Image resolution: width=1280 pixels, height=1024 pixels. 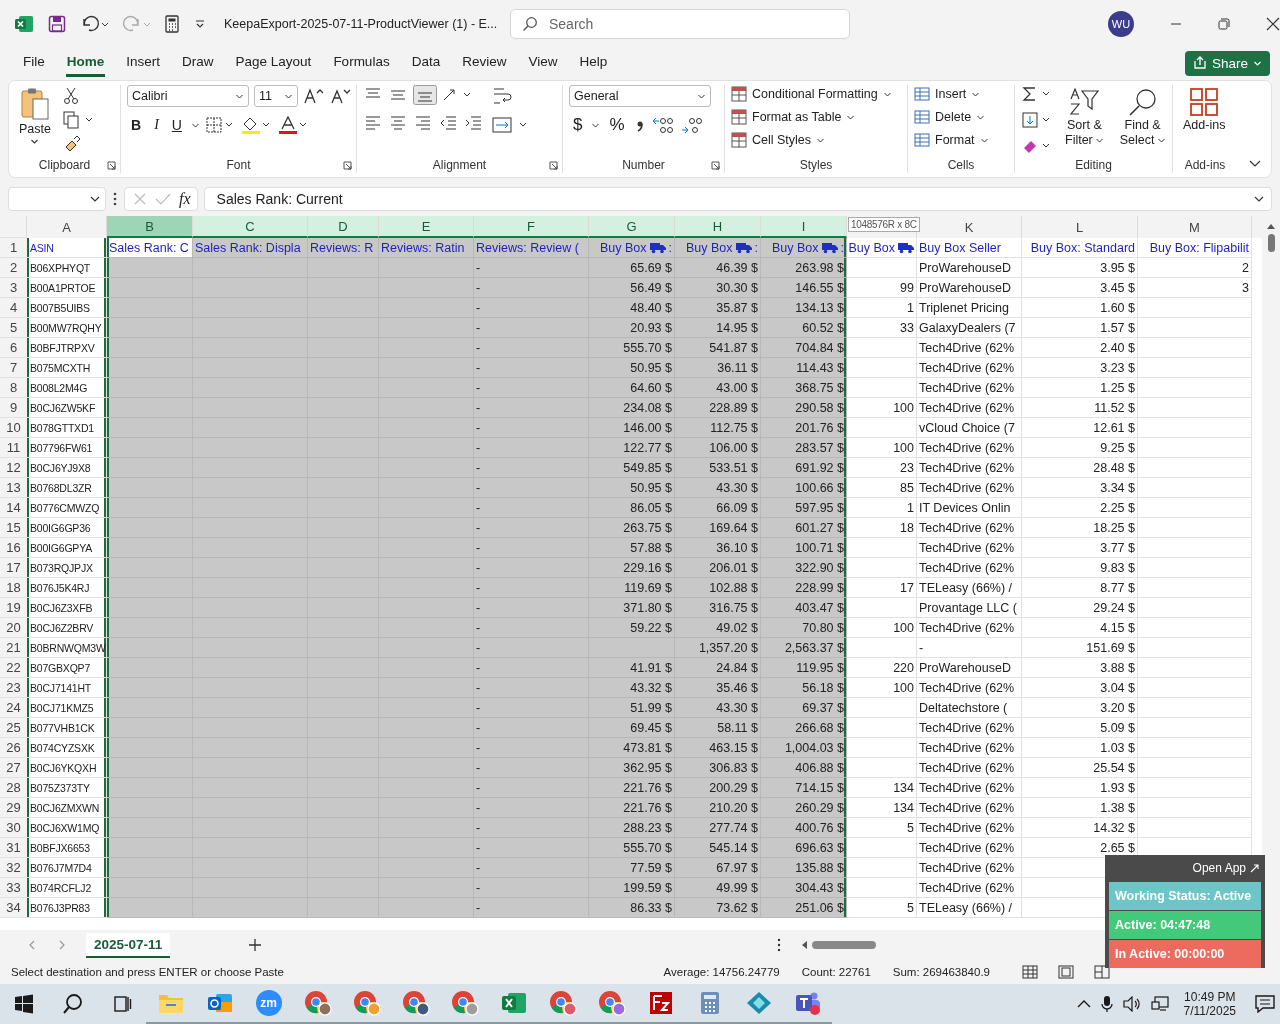 I want to click on column-header: B, so click(x=150, y=227).